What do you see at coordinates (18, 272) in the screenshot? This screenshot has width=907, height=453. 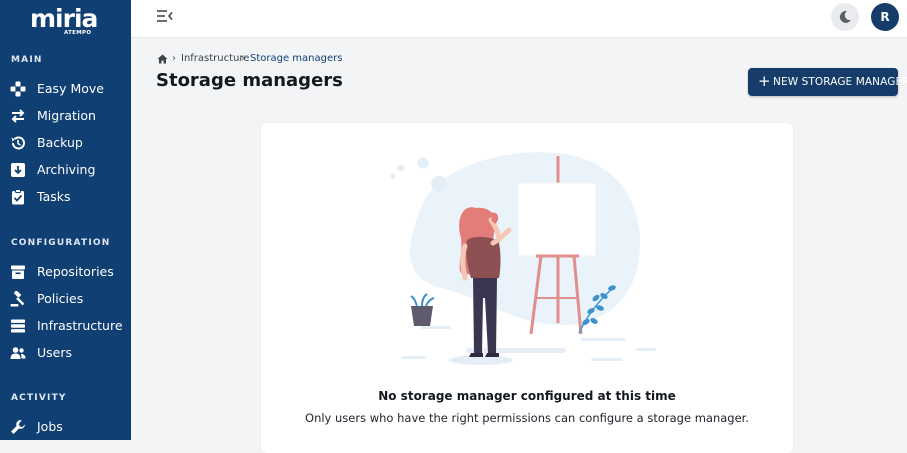 I see `repository-icon` at bounding box center [18, 272].